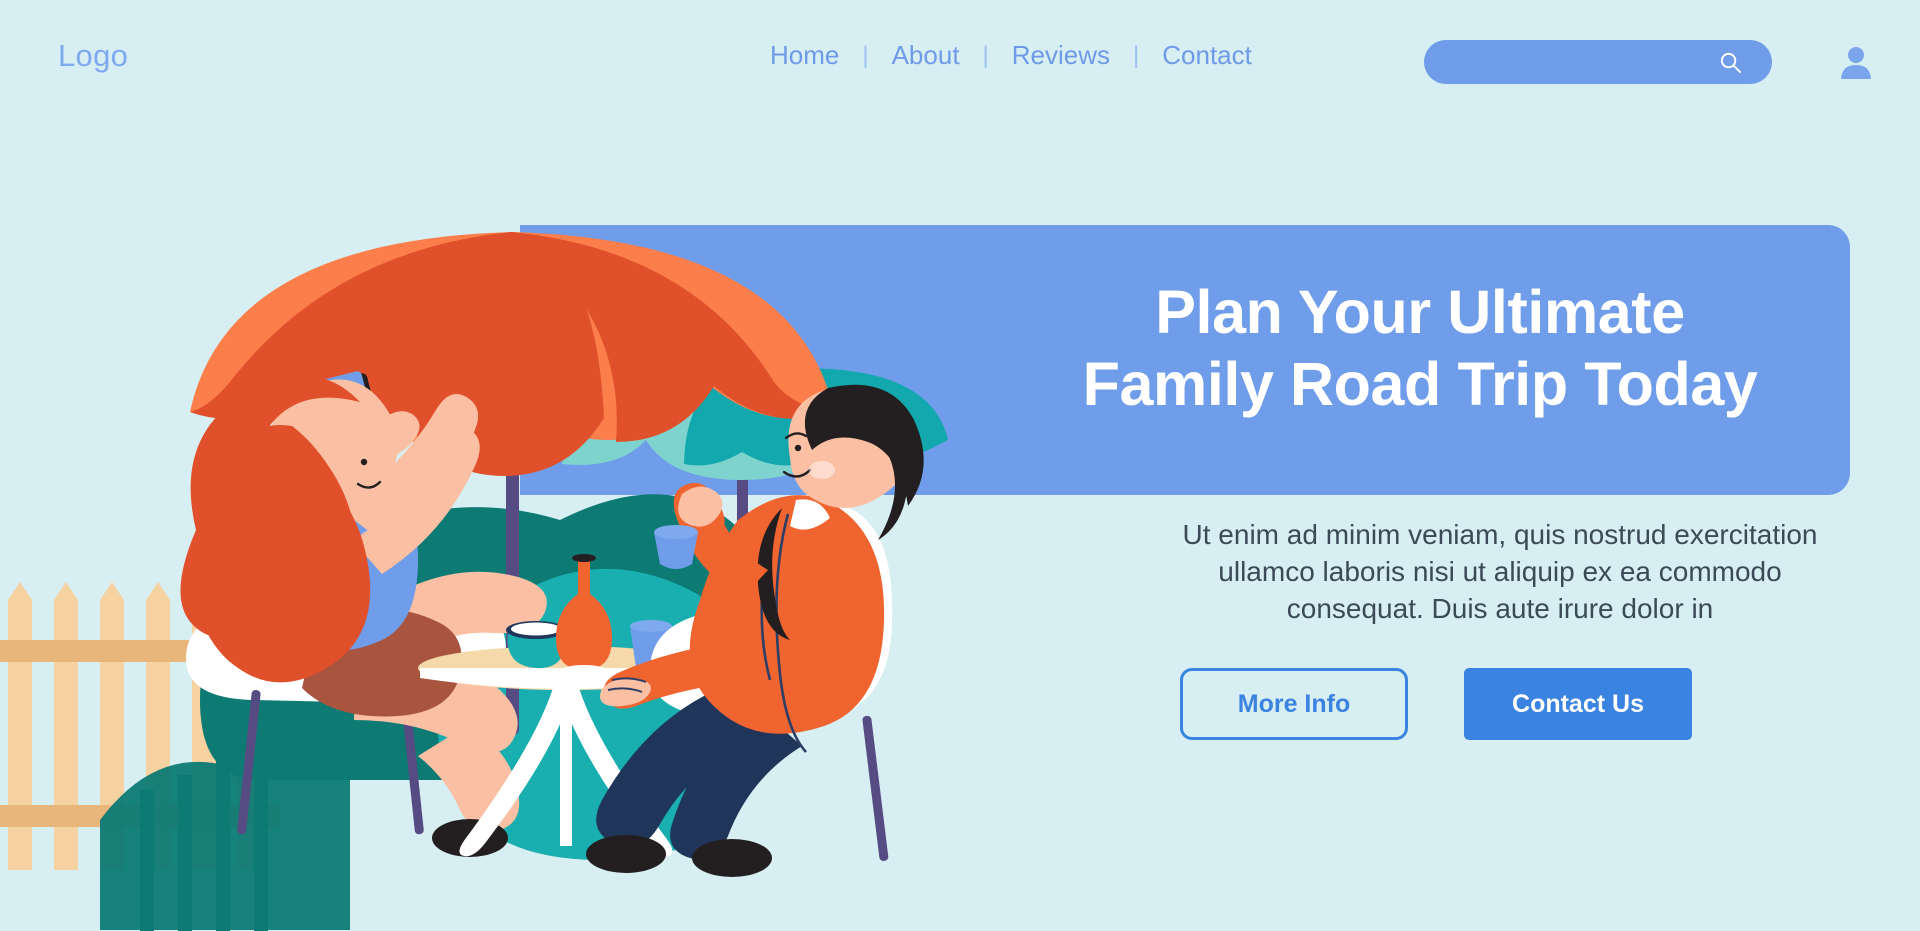  Describe the element at coordinates (1420, 383) in the screenshot. I see `headline-line-2: Family Road Trip Today` at that location.